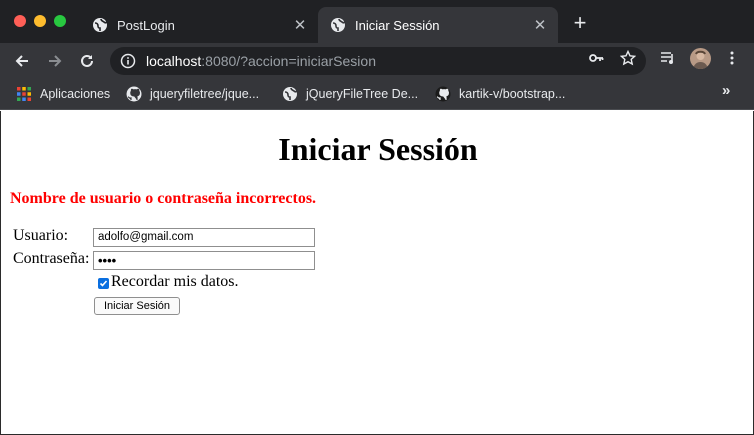 The width and height of the screenshot is (754, 435). I want to click on star-icon, so click(628, 58).